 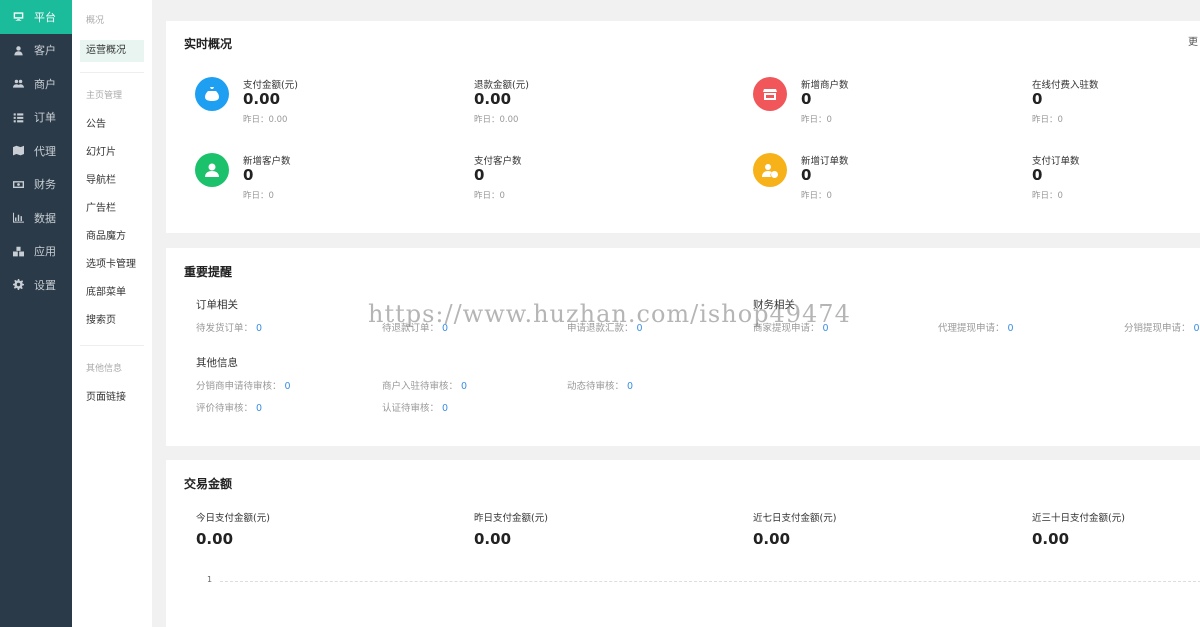 What do you see at coordinates (501, 85) in the screenshot?
I see `stat-label: 退款金额(元)` at bounding box center [501, 85].